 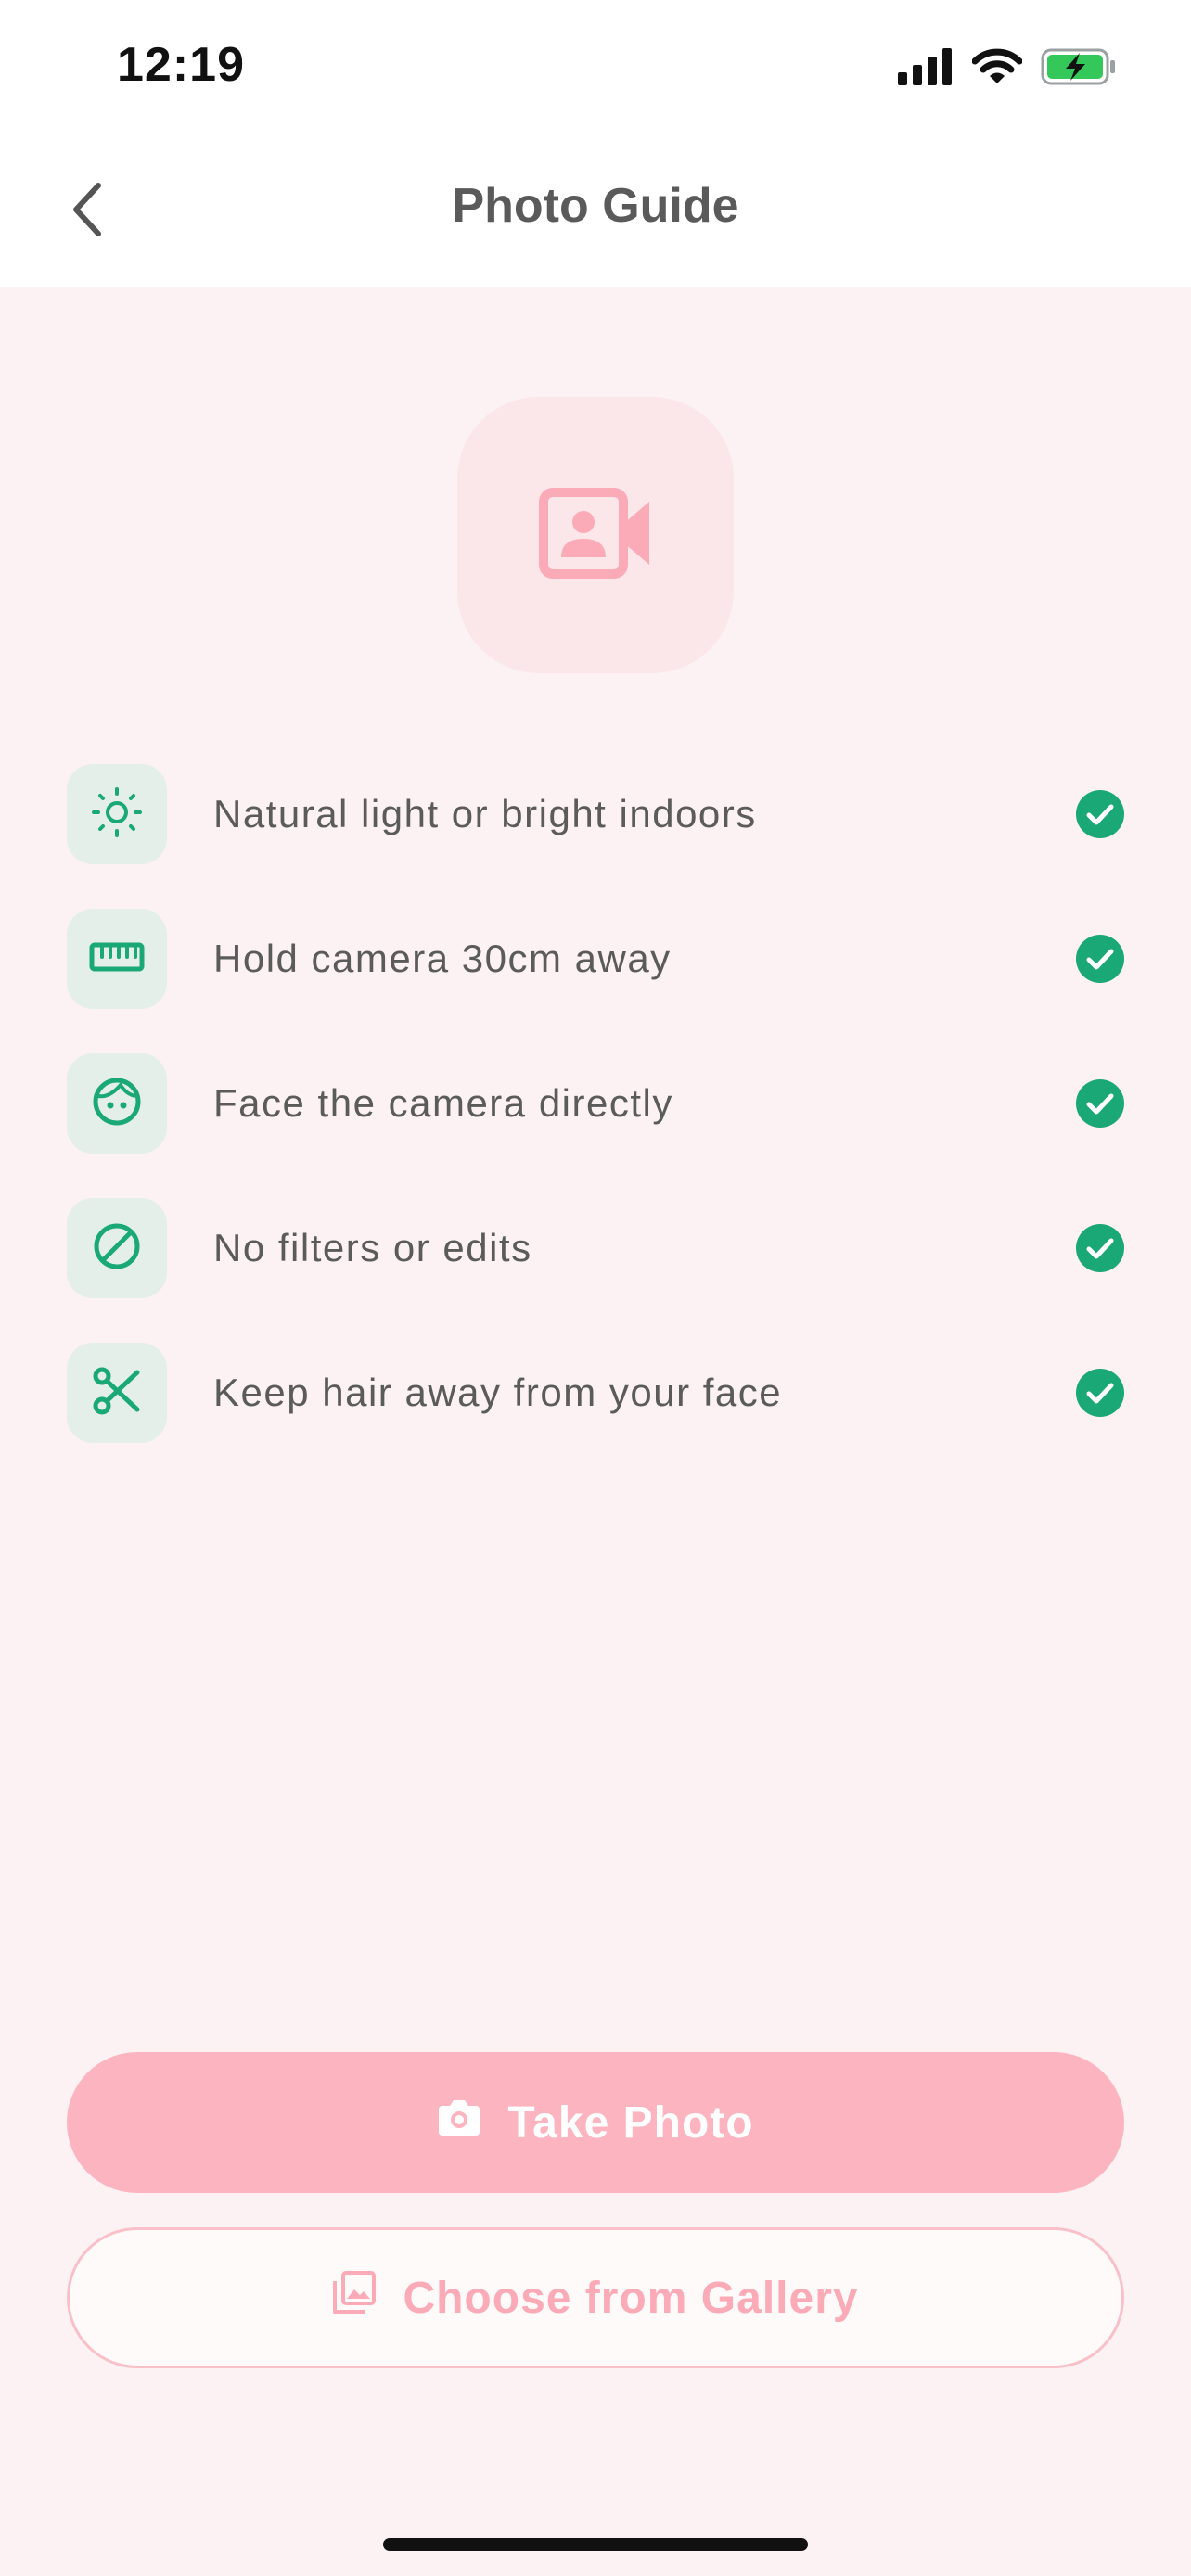 I want to click on tip-label: Natural light or bright indoors, so click(x=485, y=813).